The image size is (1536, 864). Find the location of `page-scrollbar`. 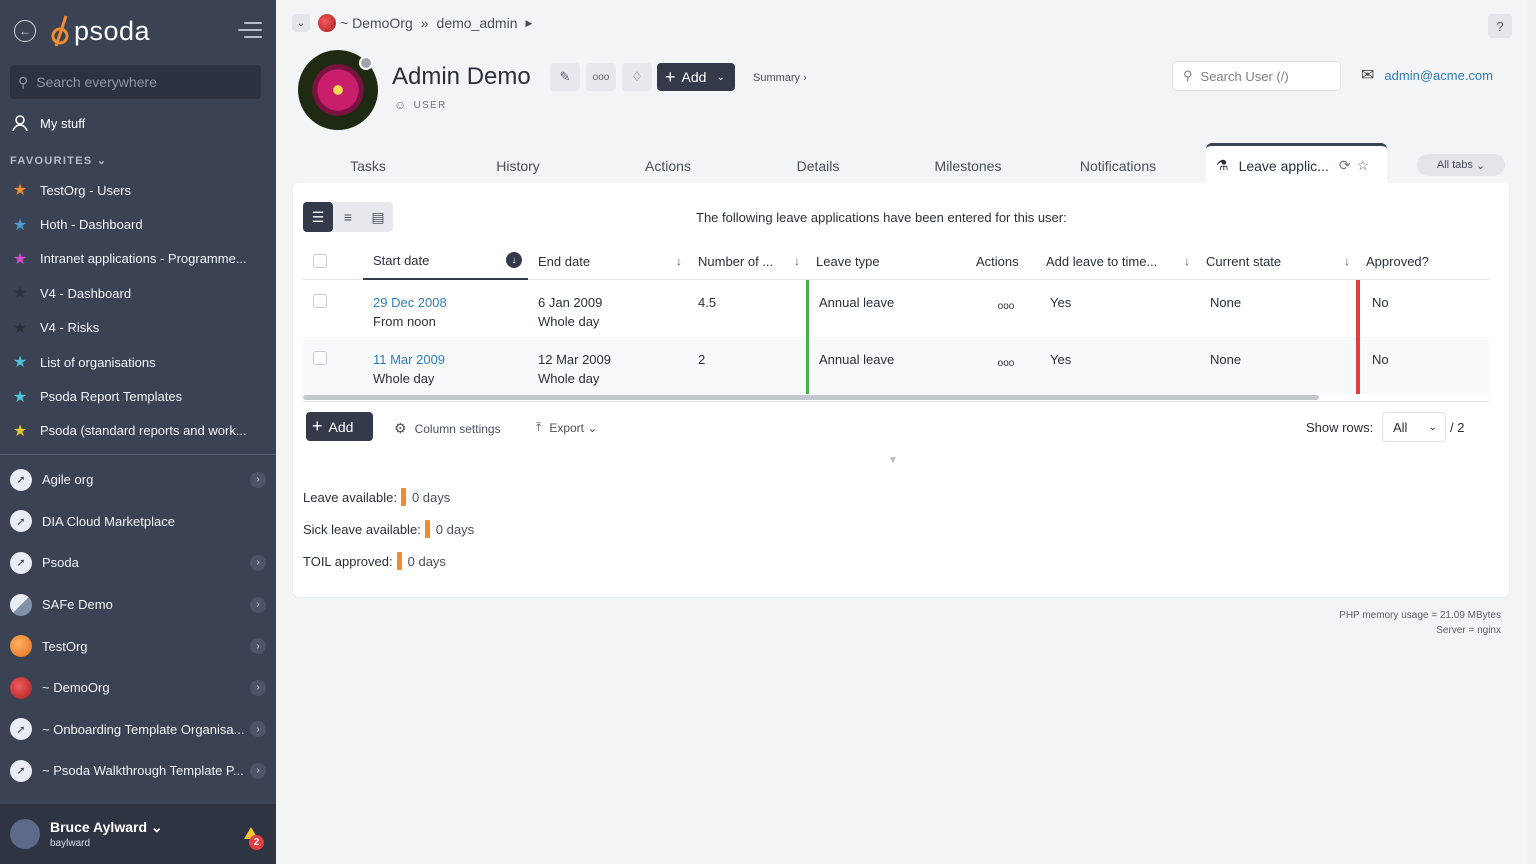

page-scrollbar is located at coordinates (1531, 432).